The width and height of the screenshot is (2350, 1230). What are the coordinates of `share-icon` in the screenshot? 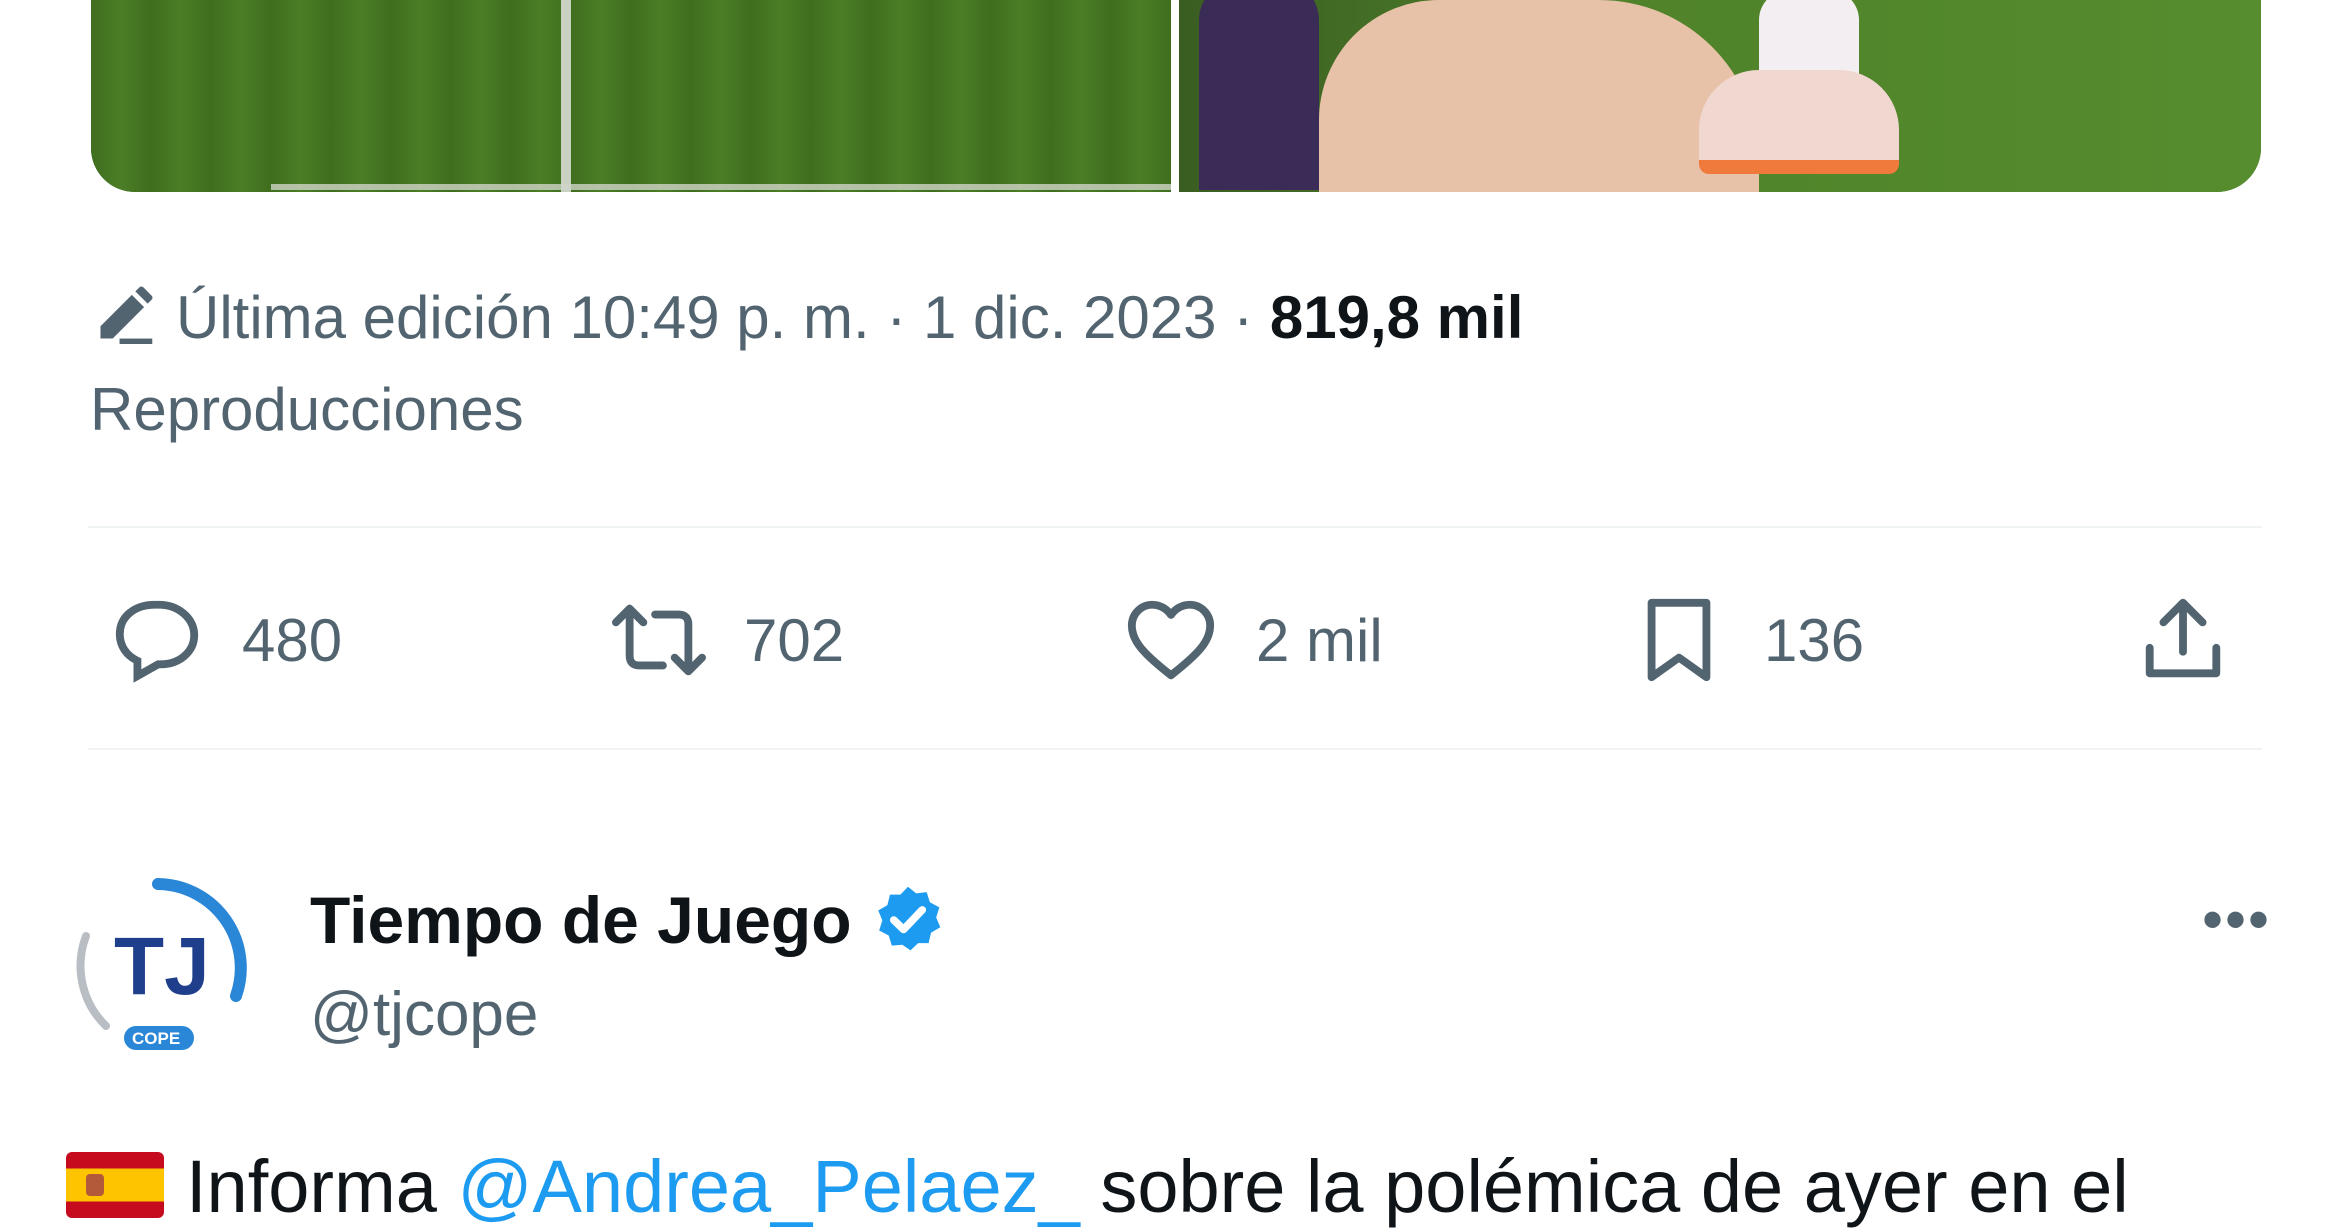 It's located at (2183, 638).